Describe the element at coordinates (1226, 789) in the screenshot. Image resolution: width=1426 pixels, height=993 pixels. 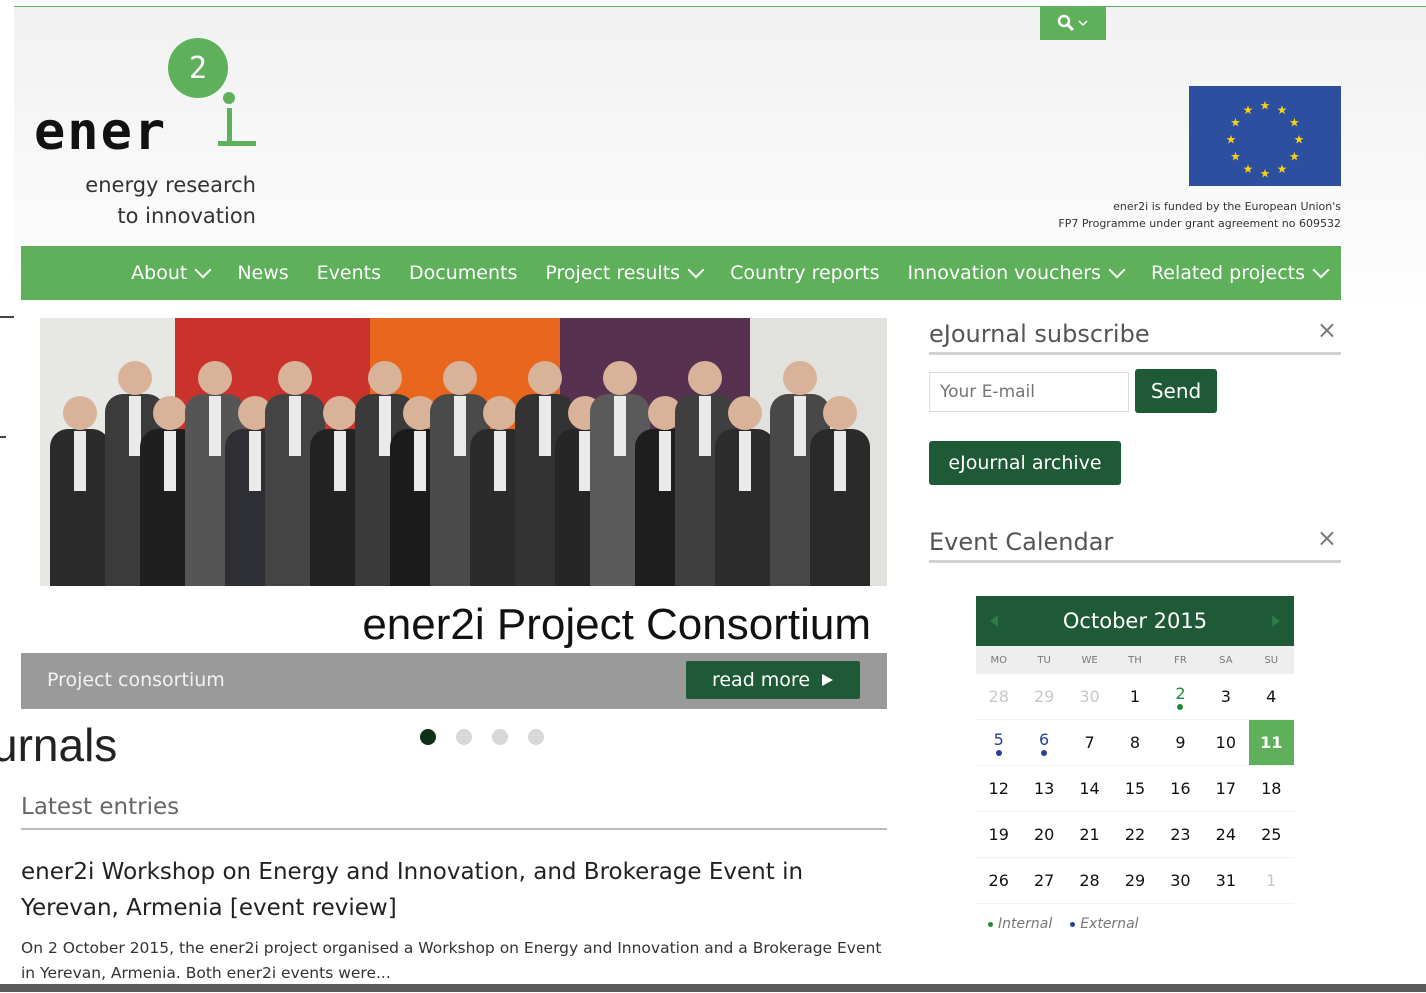
I see `calendar-day: 17` at that location.